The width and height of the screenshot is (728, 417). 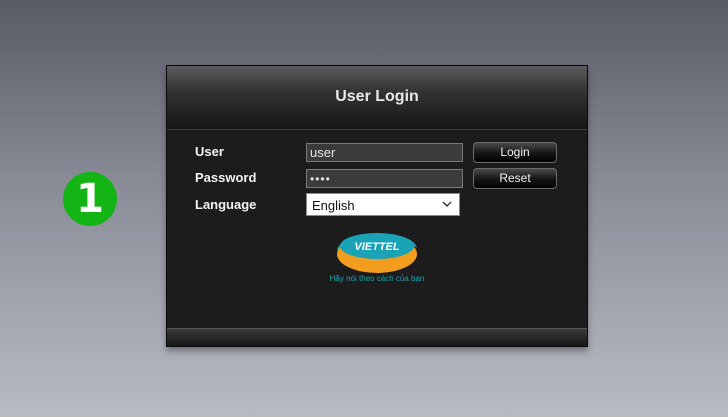 What do you see at coordinates (226, 177) in the screenshot?
I see `password-label: Password` at bounding box center [226, 177].